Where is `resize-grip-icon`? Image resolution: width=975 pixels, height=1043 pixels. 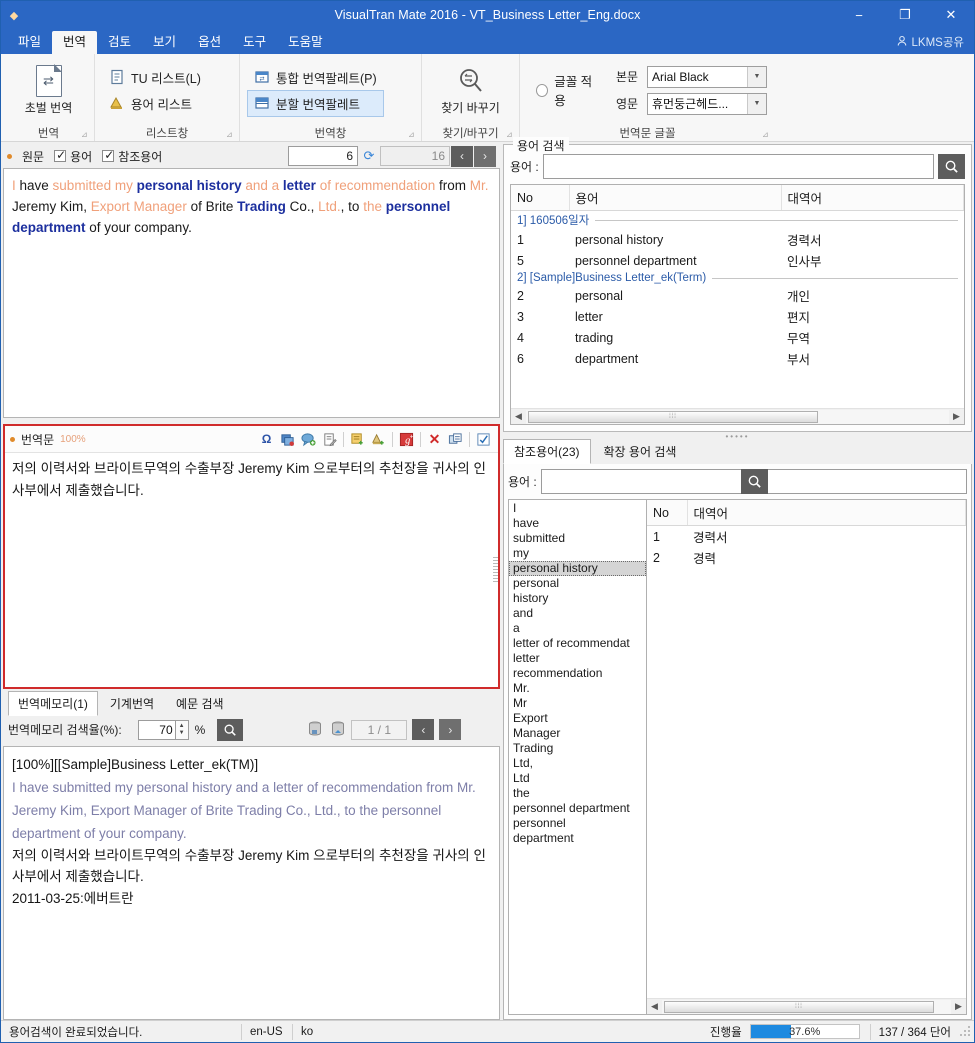 resize-grip-icon is located at coordinates (965, 1031).